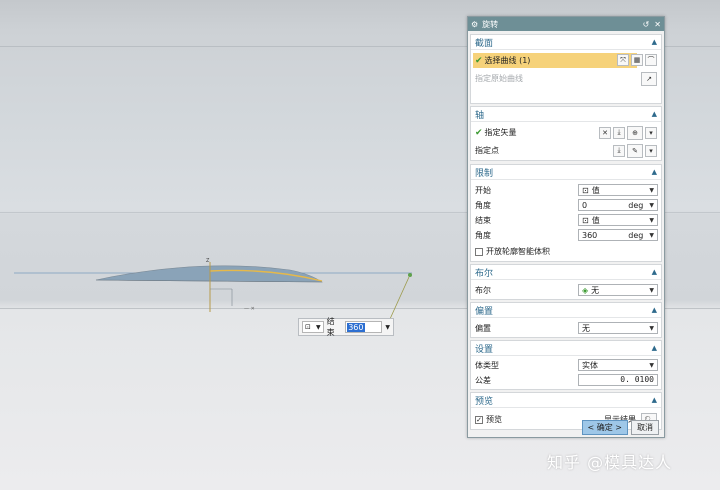 The height and width of the screenshot is (490, 720). I want to click on value-type-select: ⊡ ▼, so click(313, 327).